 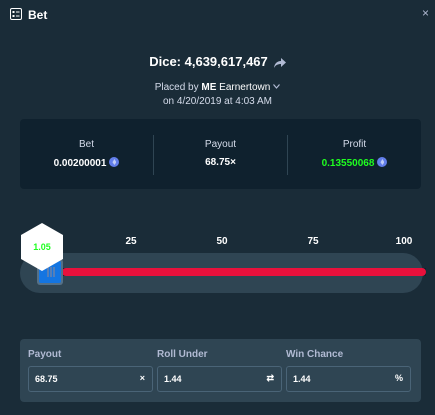 I want to click on placed-by: Placed by ME Earnertown, so click(x=217, y=87).